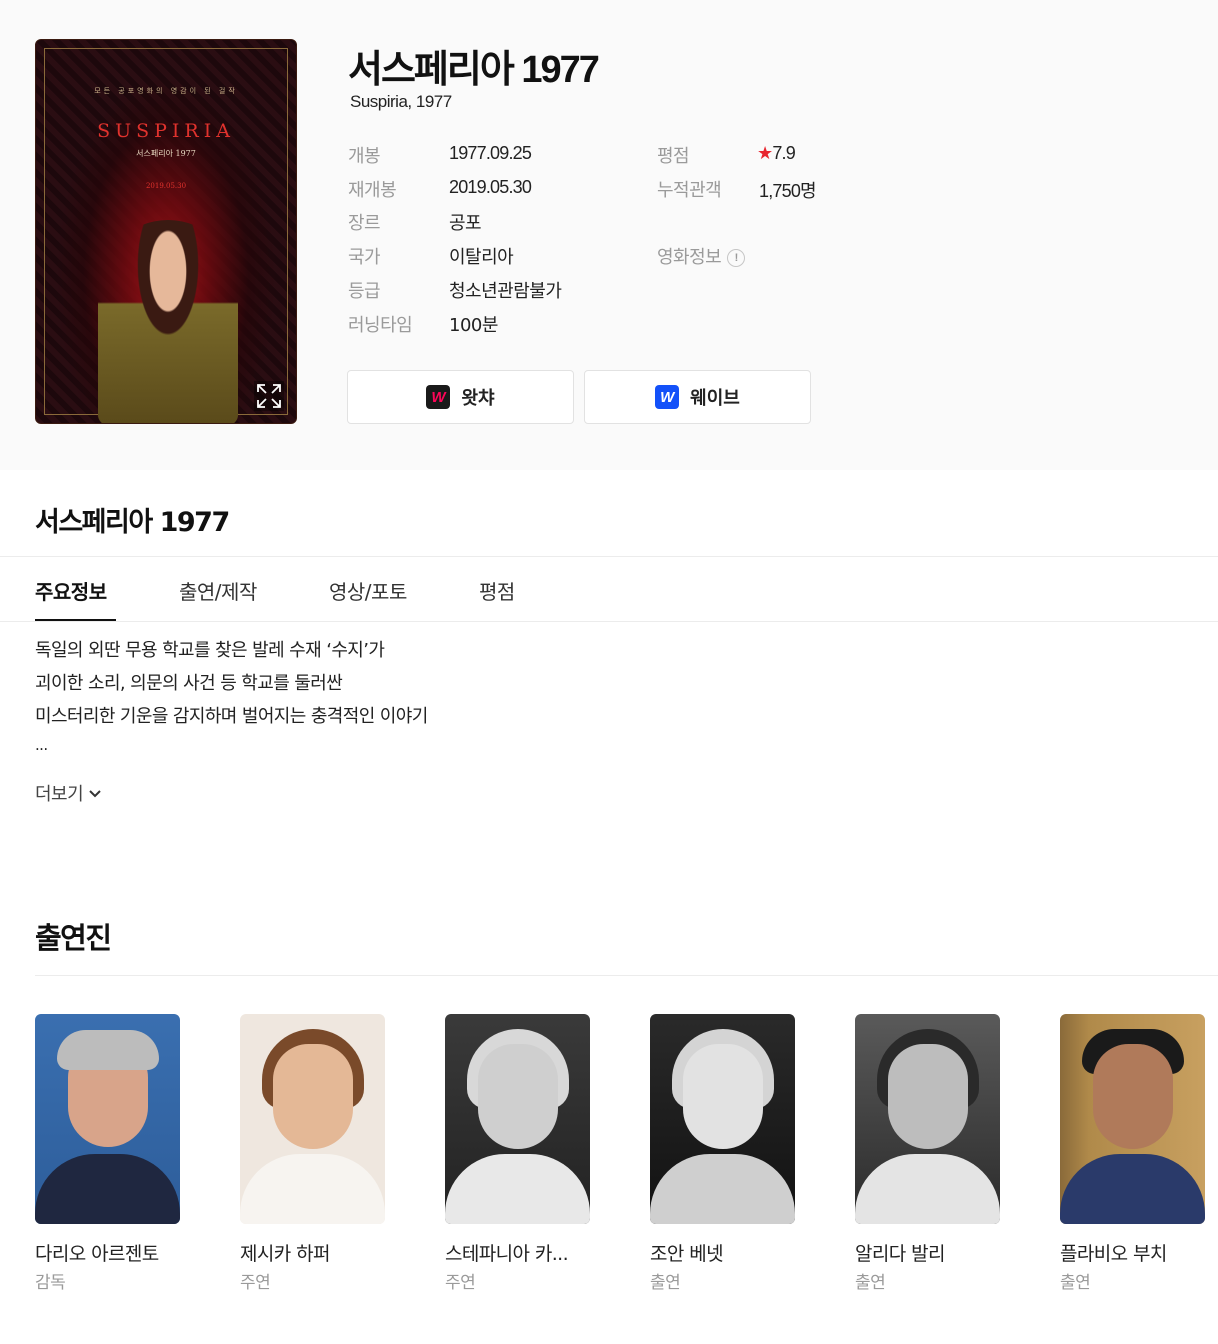 The width and height of the screenshot is (1218, 1344). Describe the element at coordinates (673, 156) in the screenshot. I see `score-label: 평점` at that location.